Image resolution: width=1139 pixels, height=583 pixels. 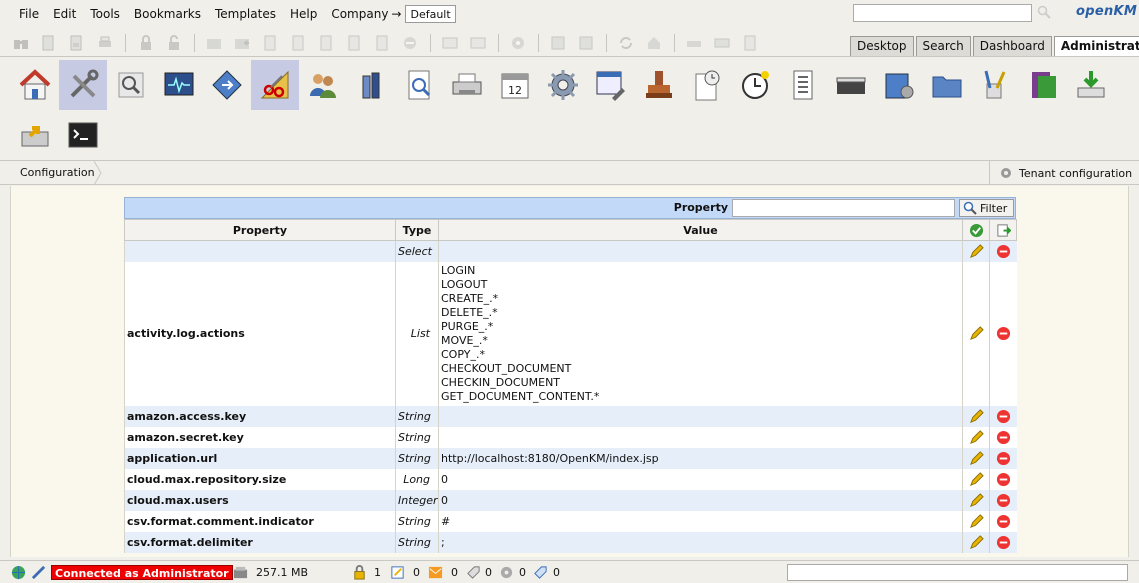 What do you see at coordinates (611, 85) in the screenshot?
I see `window-edit-icon` at bounding box center [611, 85].